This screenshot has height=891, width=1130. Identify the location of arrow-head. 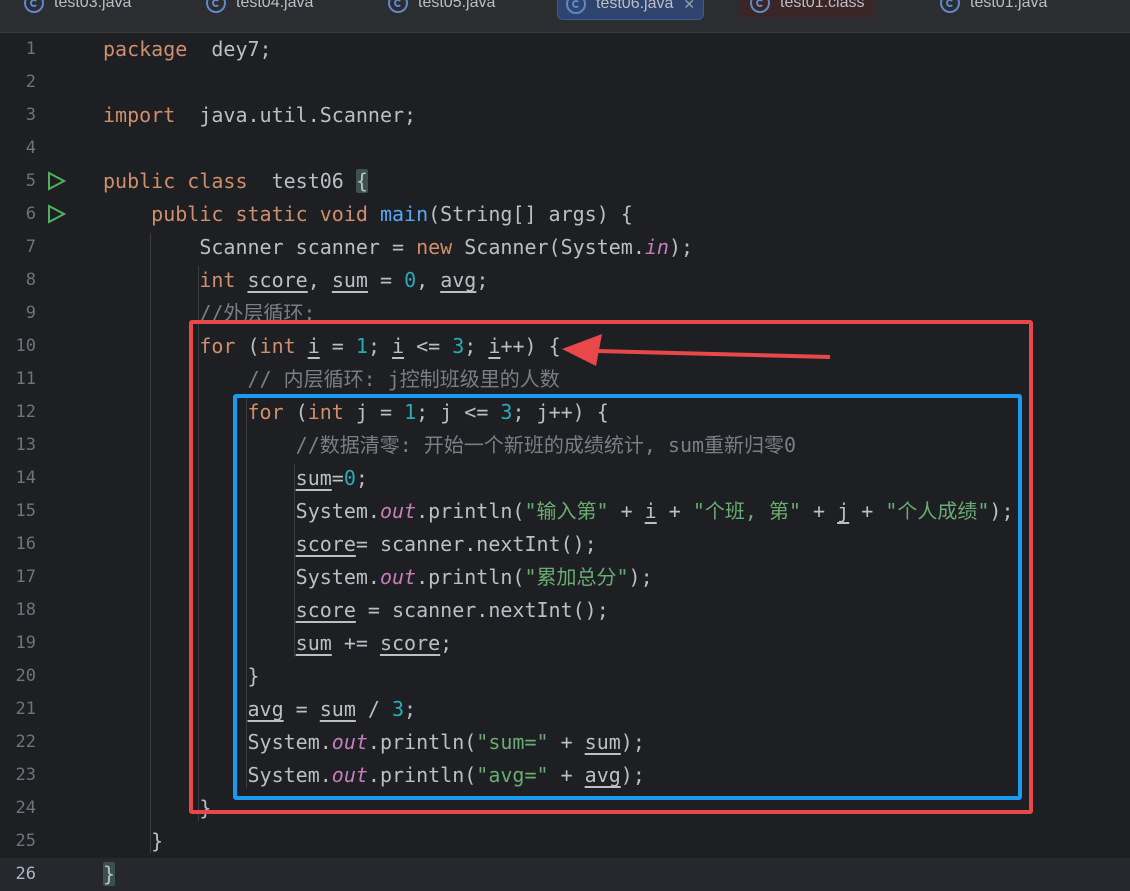
(582, 350).